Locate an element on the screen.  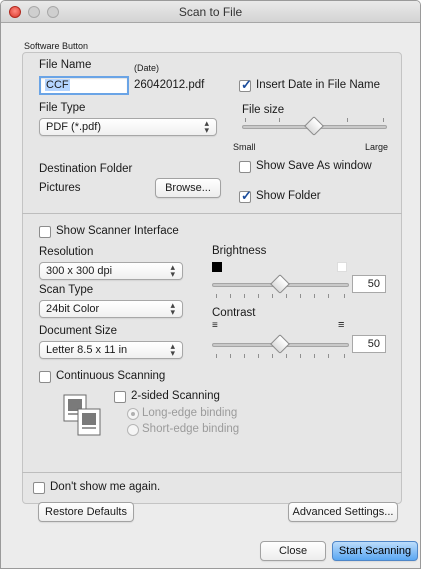
show-scanner-interface-checkbox is located at coordinates (45, 232).